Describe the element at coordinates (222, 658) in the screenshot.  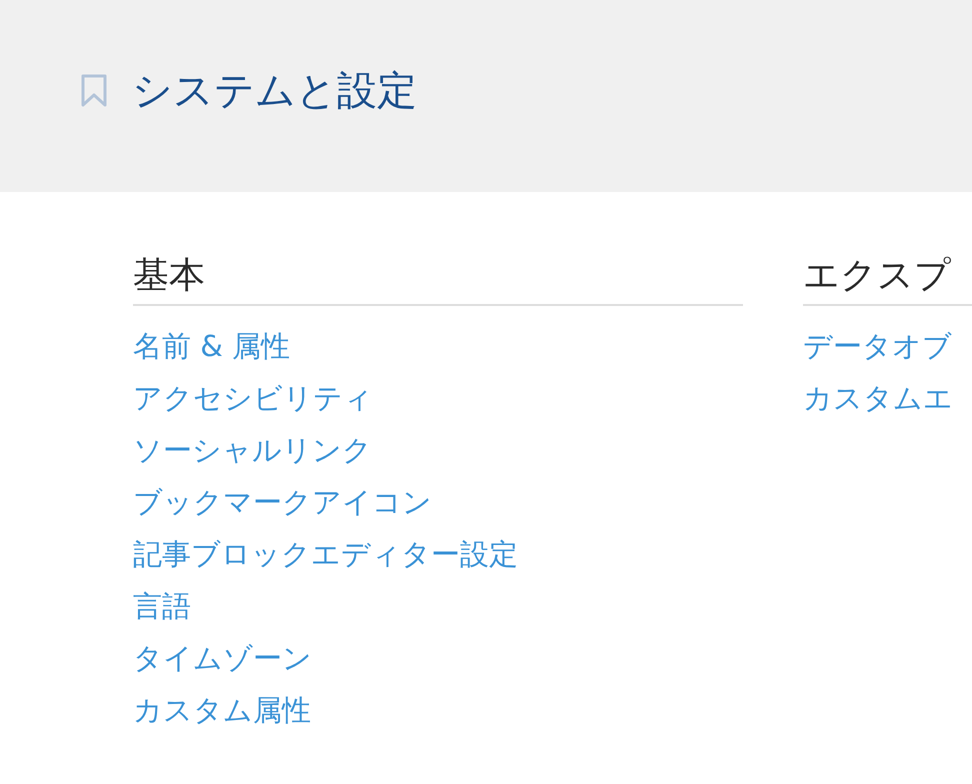
I see `settings-link: タイムゾーン` at that location.